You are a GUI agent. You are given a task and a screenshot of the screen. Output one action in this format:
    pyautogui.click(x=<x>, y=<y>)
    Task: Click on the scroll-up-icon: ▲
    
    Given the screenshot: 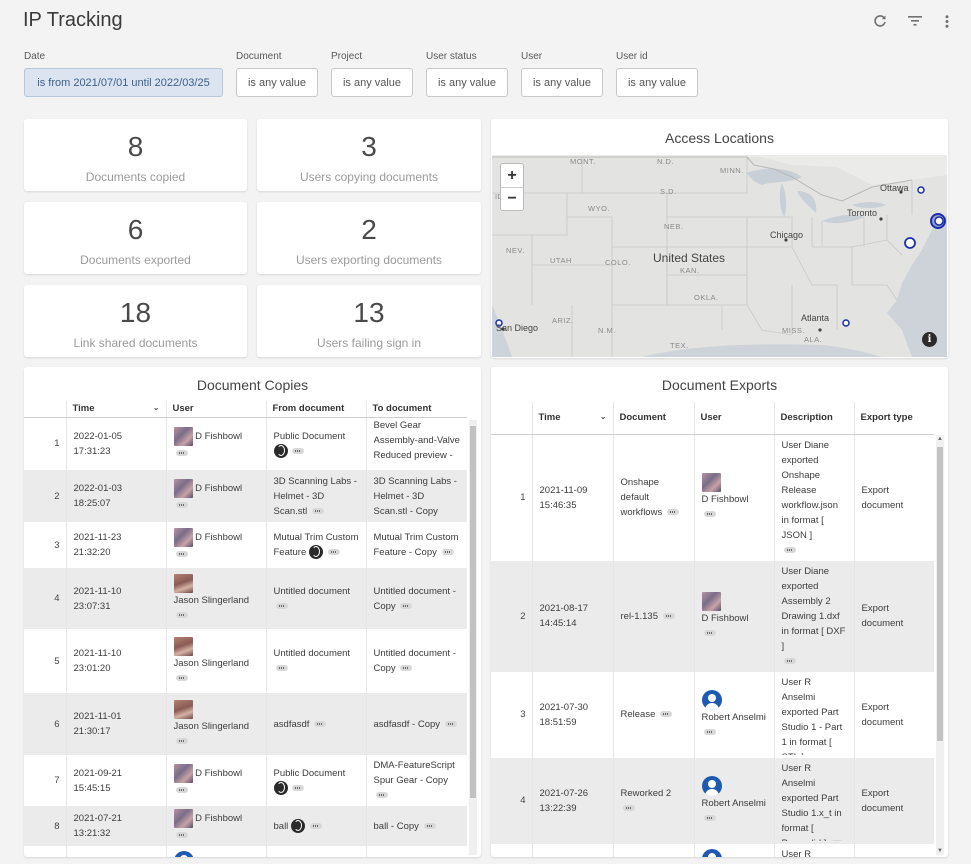 What is the action you would take?
    pyautogui.click(x=940, y=439)
    